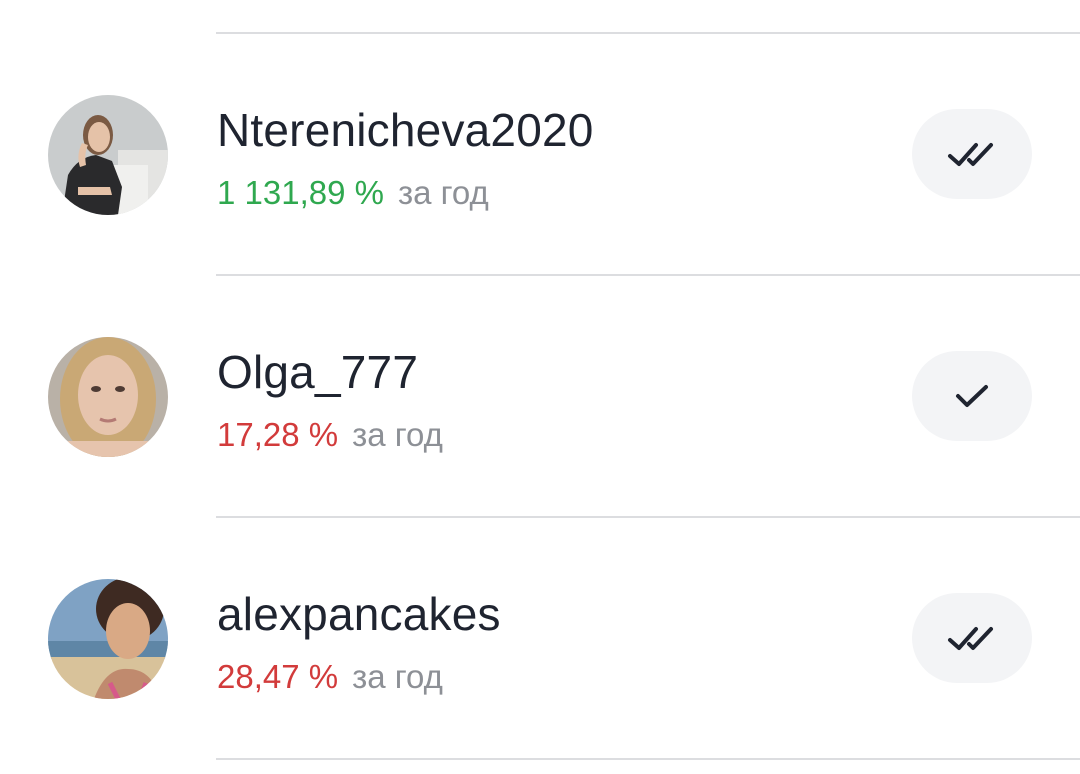 This screenshot has height=774, width=1080. I want to click on return-percent: 28,47 %, so click(278, 676).